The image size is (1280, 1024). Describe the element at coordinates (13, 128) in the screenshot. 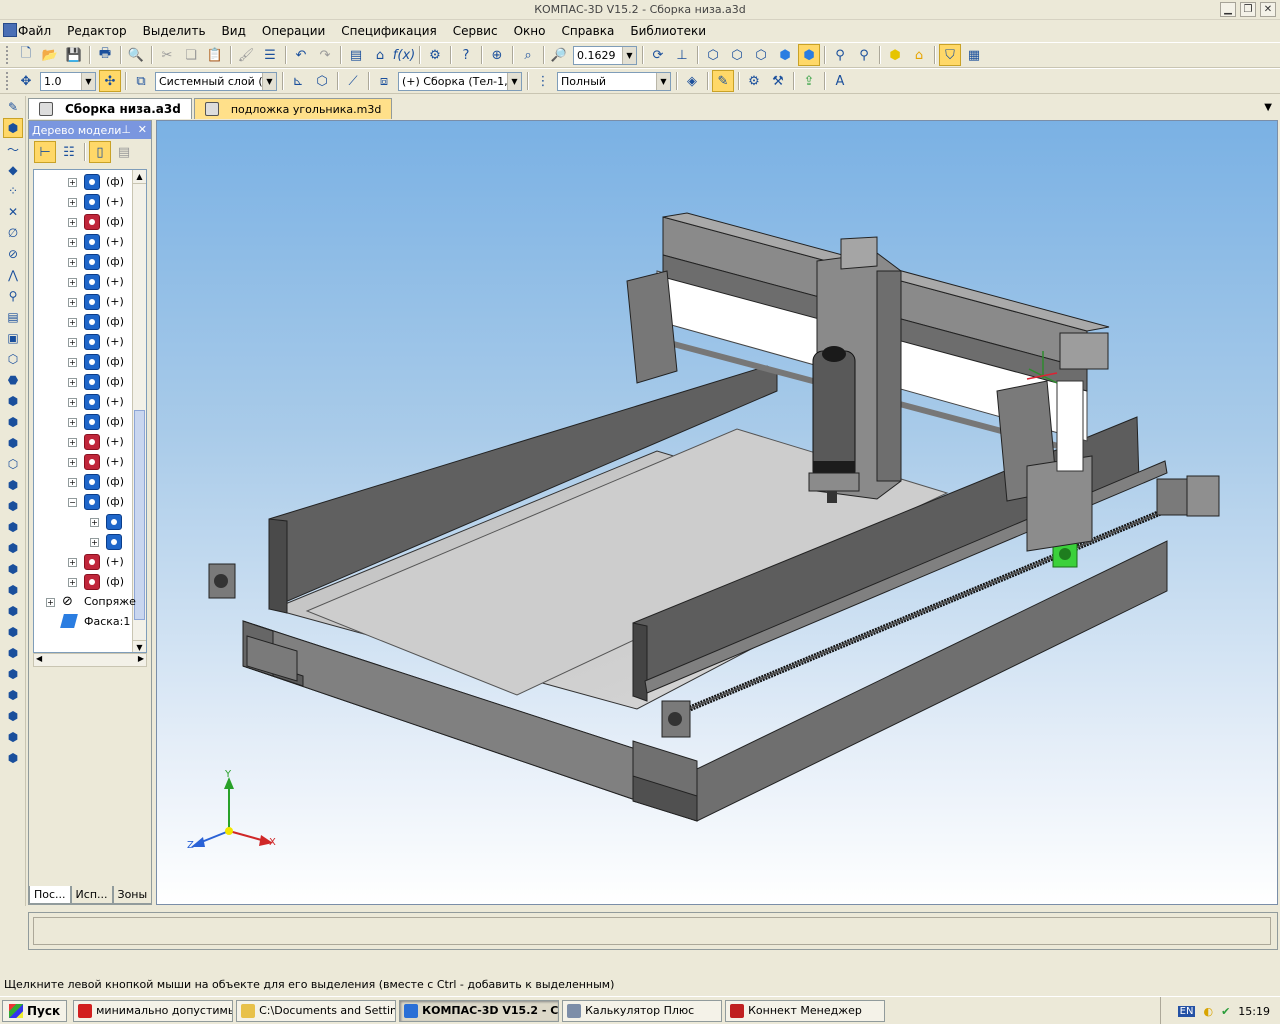

I see `panel-operation-icon: ⬢` at that location.